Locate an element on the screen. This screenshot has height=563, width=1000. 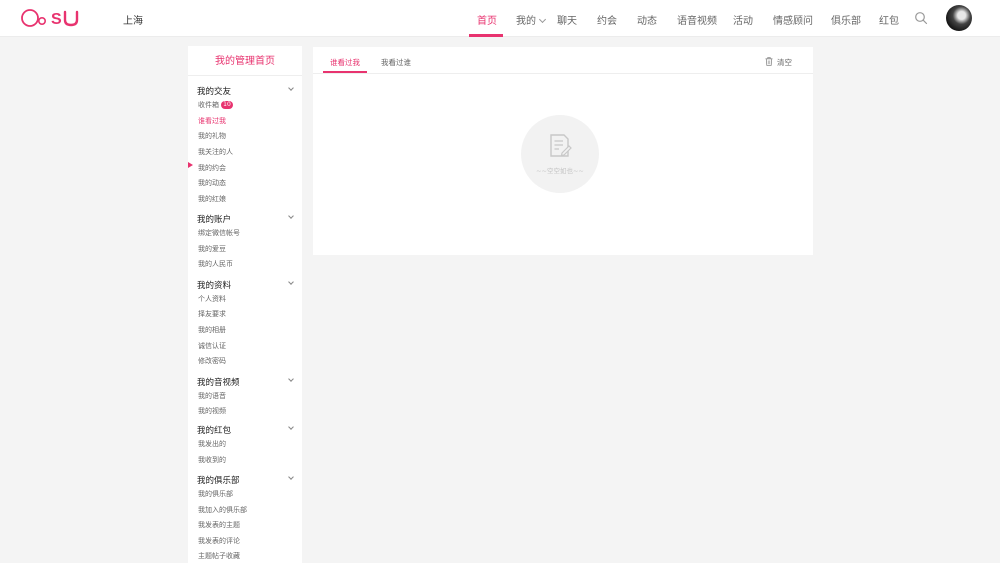
nav-moments: 动态 is located at coordinates (647, 19).